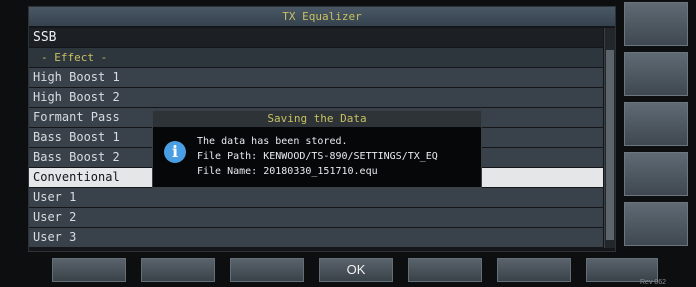  What do you see at coordinates (317, 156) in the screenshot?
I see `dialog-file-path: File Path: KENWOOD/TS-890/SETTINGS/TX_EQ` at bounding box center [317, 156].